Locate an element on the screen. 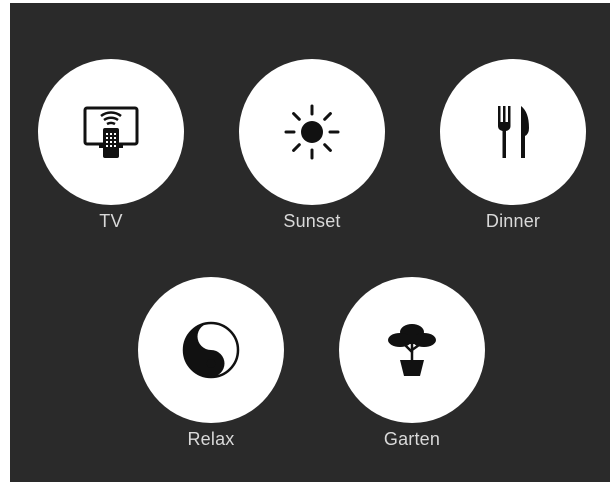 The image size is (614, 485). scene-label-sunset: Sunset is located at coordinates (312, 221).